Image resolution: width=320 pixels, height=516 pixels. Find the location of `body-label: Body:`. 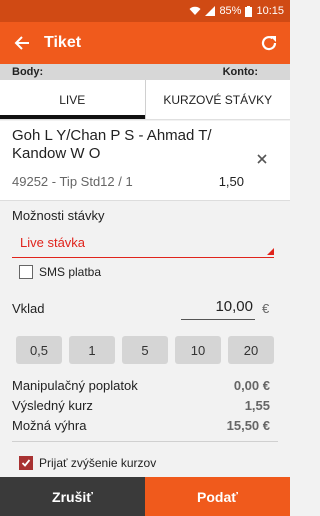

body-label: Body: is located at coordinates (28, 72).